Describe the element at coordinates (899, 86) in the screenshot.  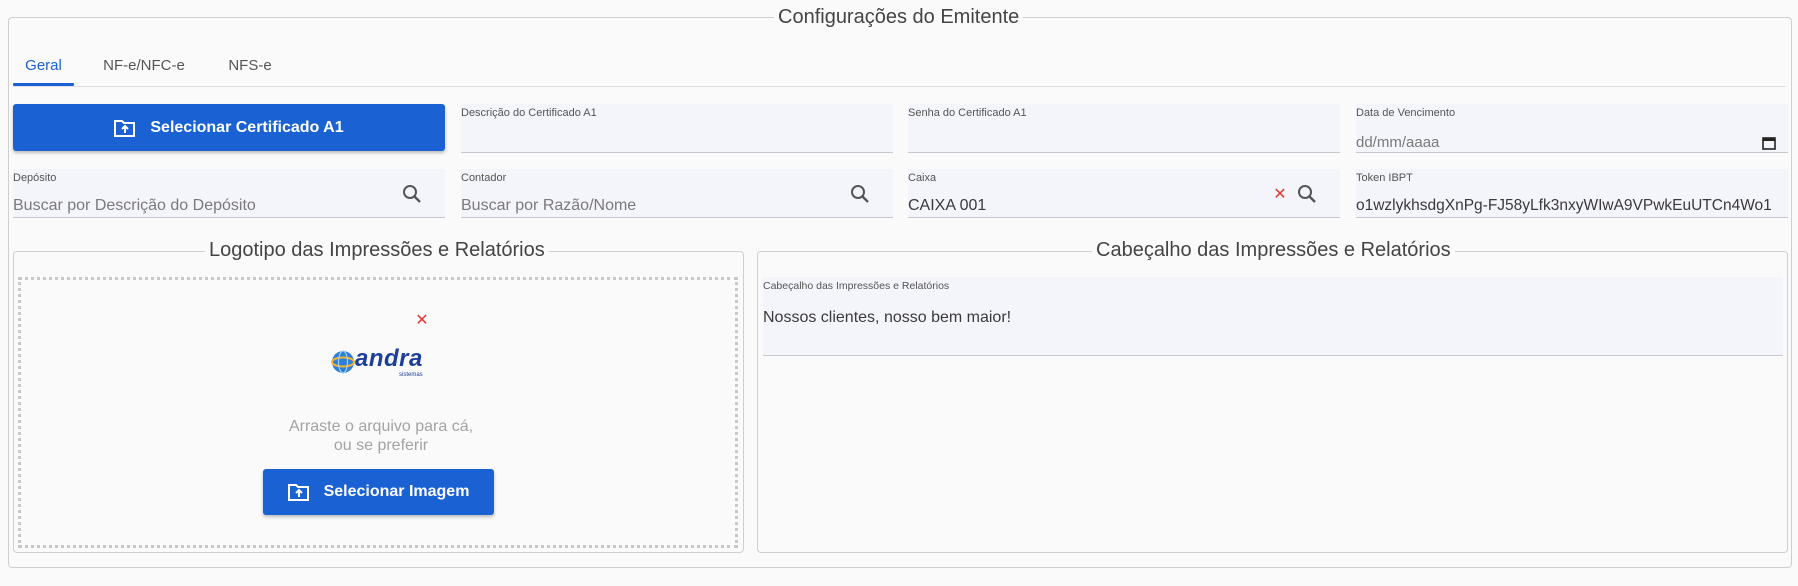
I see `tabs-divider` at that location.